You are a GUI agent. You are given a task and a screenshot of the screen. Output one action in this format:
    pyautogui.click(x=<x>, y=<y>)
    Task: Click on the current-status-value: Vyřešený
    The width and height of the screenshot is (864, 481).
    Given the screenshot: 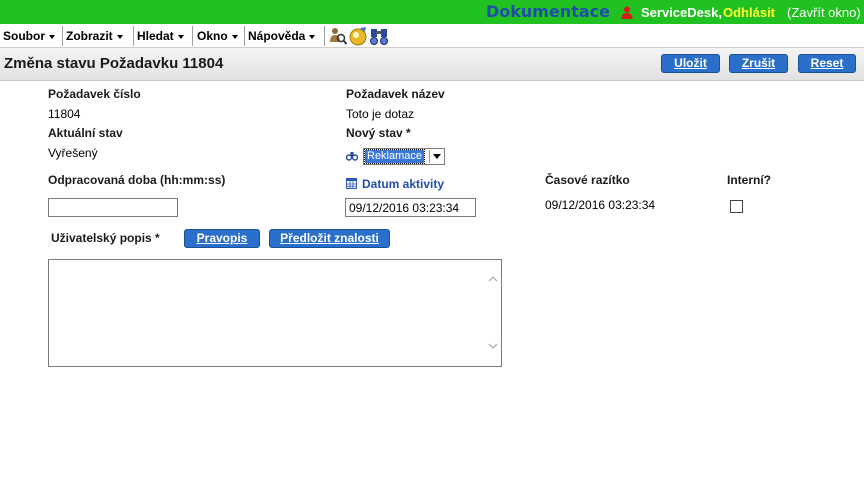 What is the action you would take?
    pyautogui.click(x=73, y=153)
    